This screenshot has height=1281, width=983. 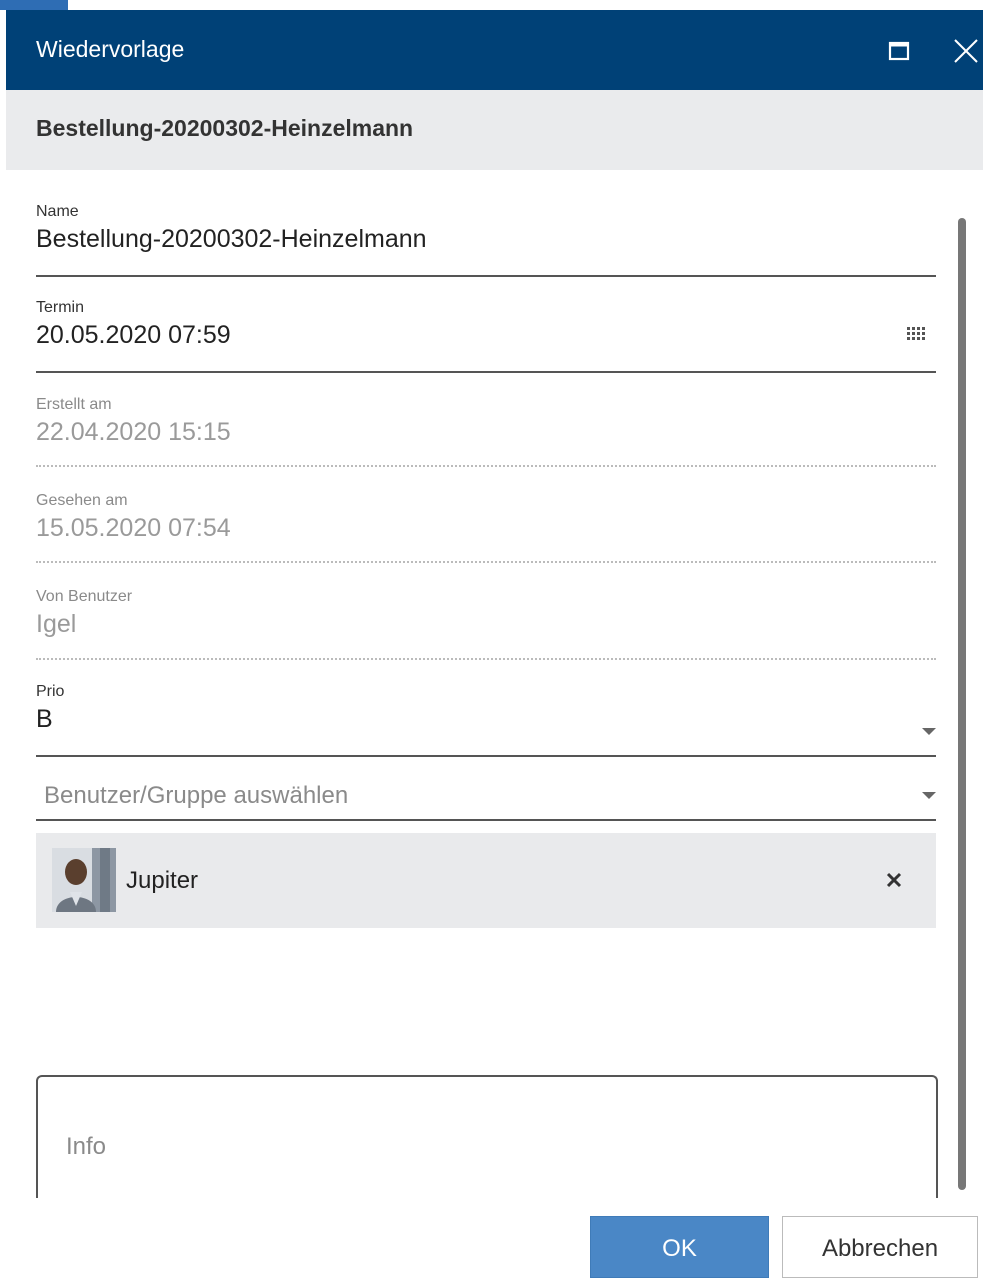 I want to click on record-title: Bestellung-20200302-Heinzelmann, so click(x=225, y=128).